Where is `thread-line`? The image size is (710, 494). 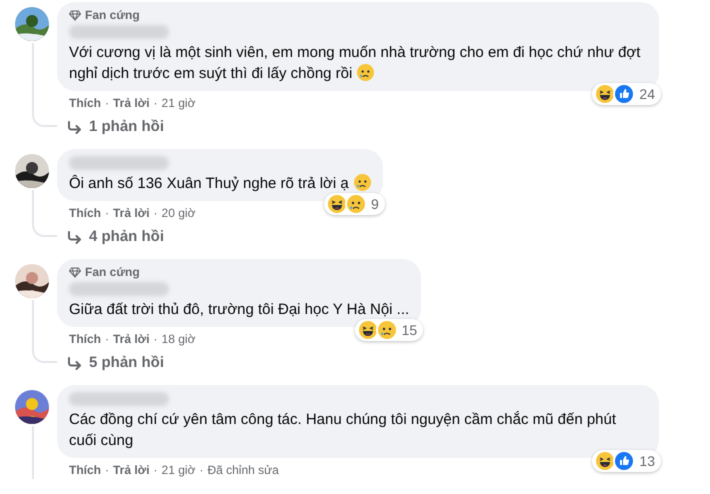 thread-line is located at coordinates (44, 213).